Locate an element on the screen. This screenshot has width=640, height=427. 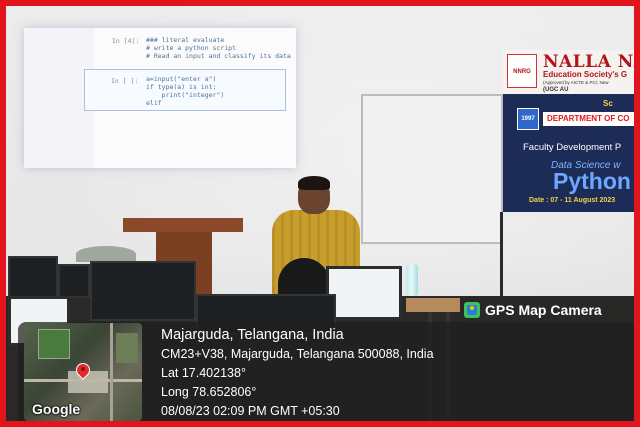
college-logo: NNRG is located at coordinates (522, 71).